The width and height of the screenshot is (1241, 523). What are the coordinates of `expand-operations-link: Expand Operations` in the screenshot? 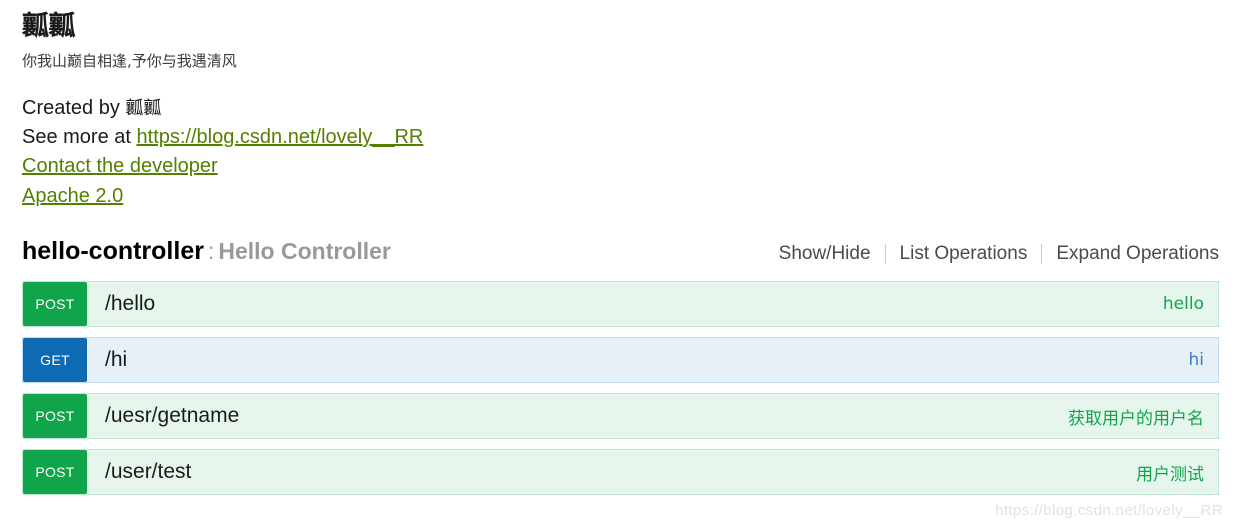 It's located at (1130, 254).